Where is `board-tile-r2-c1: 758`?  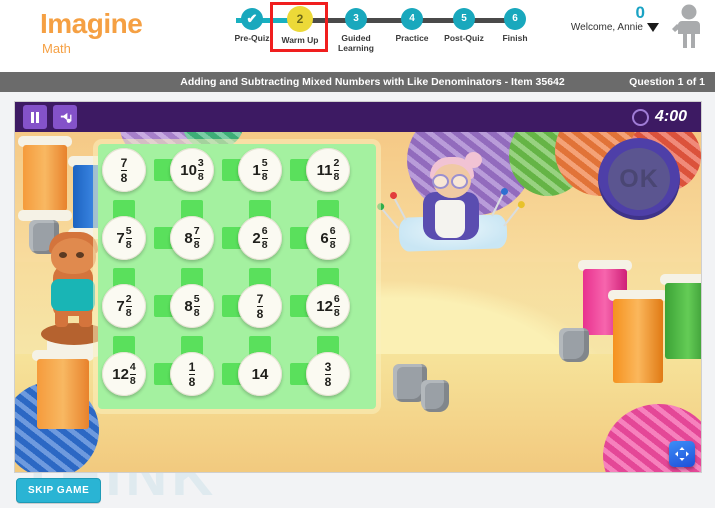
board-tile-r2-c1: 758 is located at coordinates (124, 238).